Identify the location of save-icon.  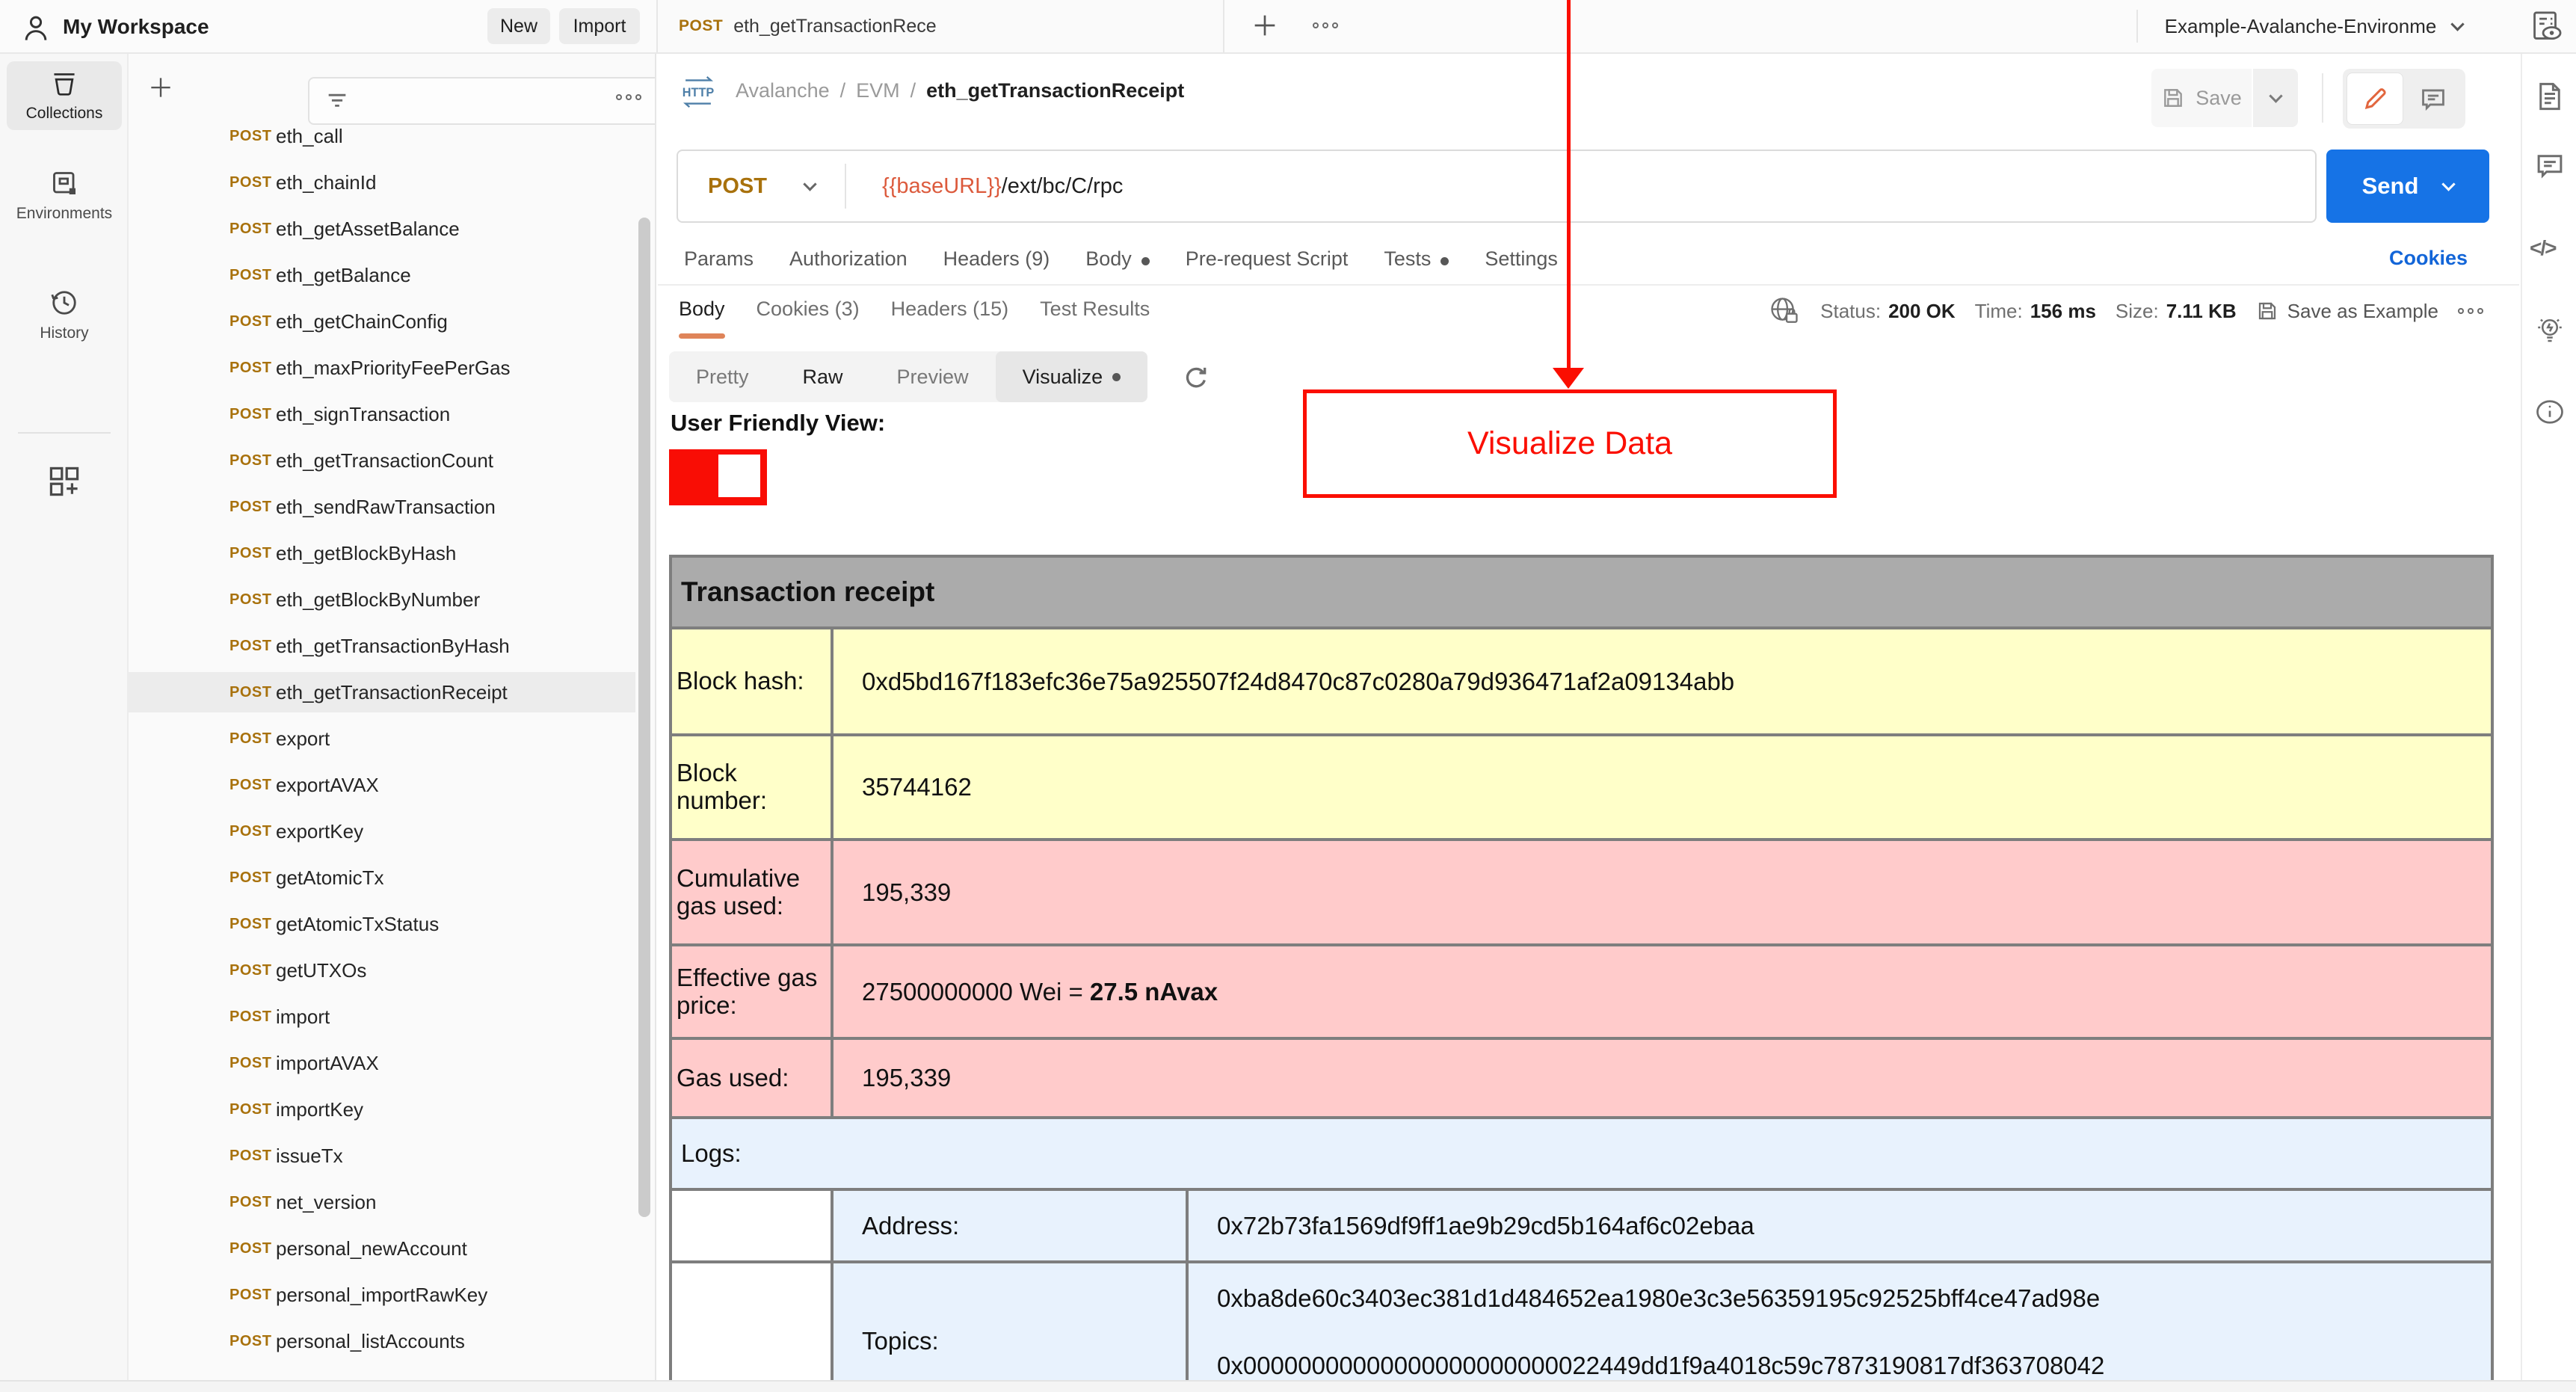
(2173, 98).